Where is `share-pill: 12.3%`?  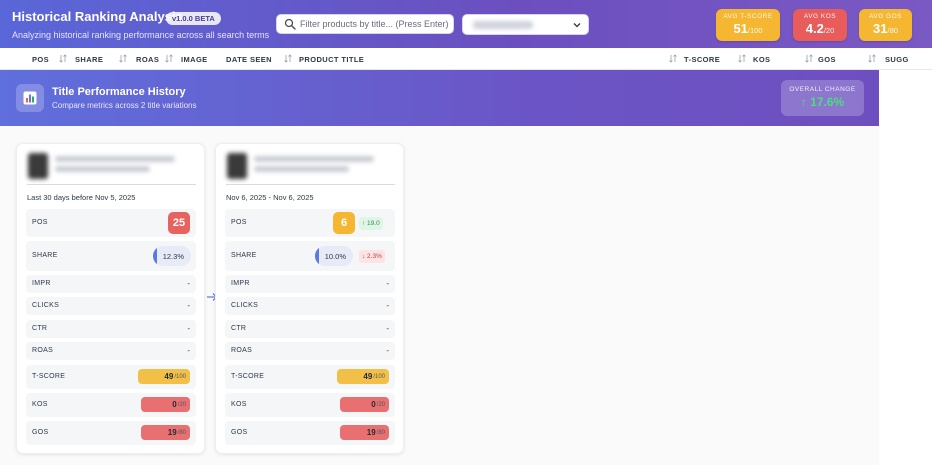 share-pill: 12.3% is located at coordinates (172, 256).